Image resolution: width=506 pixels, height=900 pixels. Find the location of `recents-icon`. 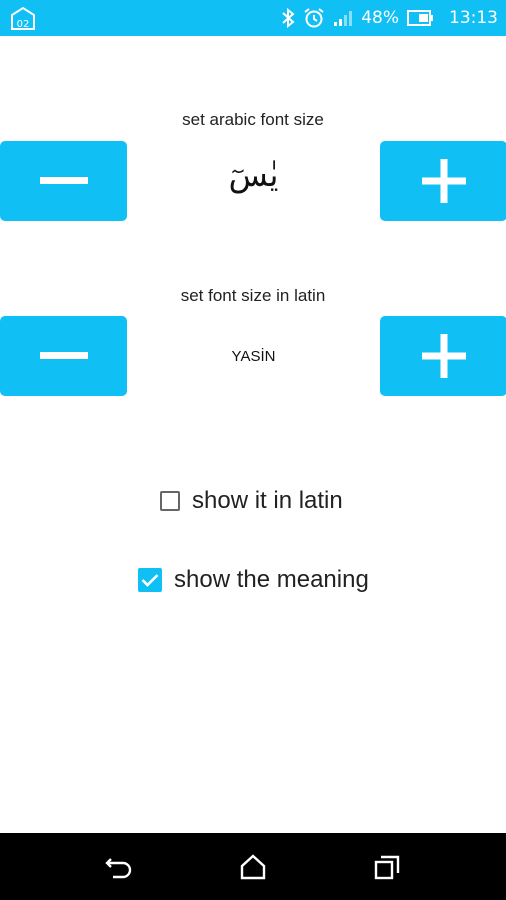

recents-icon is located at coordinates (387, 867).